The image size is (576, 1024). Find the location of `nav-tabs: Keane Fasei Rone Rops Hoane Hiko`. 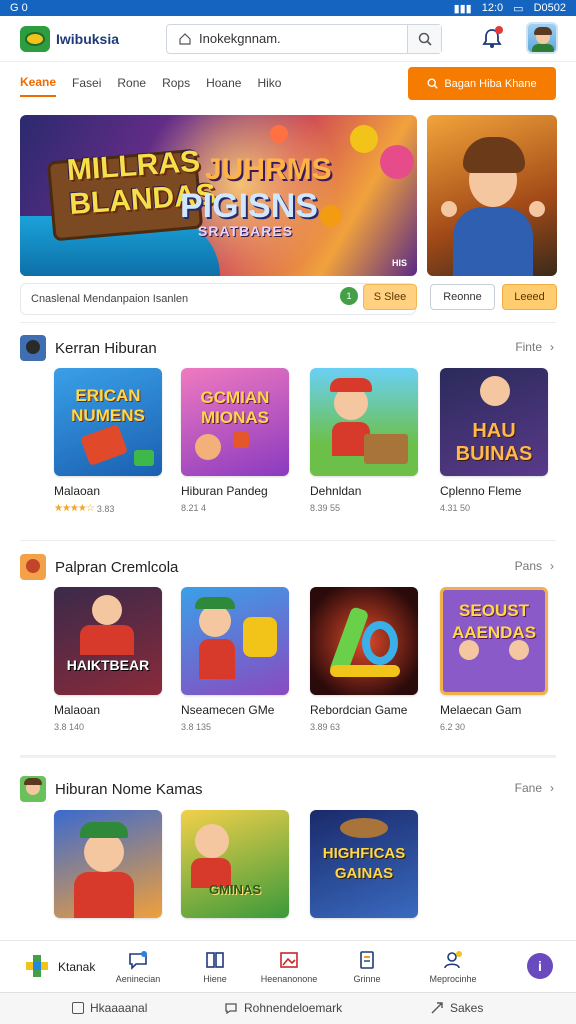

nav-tabs: Keane Fasei Rone Rops Hoane Hiko is located at coordinates (150, 83).